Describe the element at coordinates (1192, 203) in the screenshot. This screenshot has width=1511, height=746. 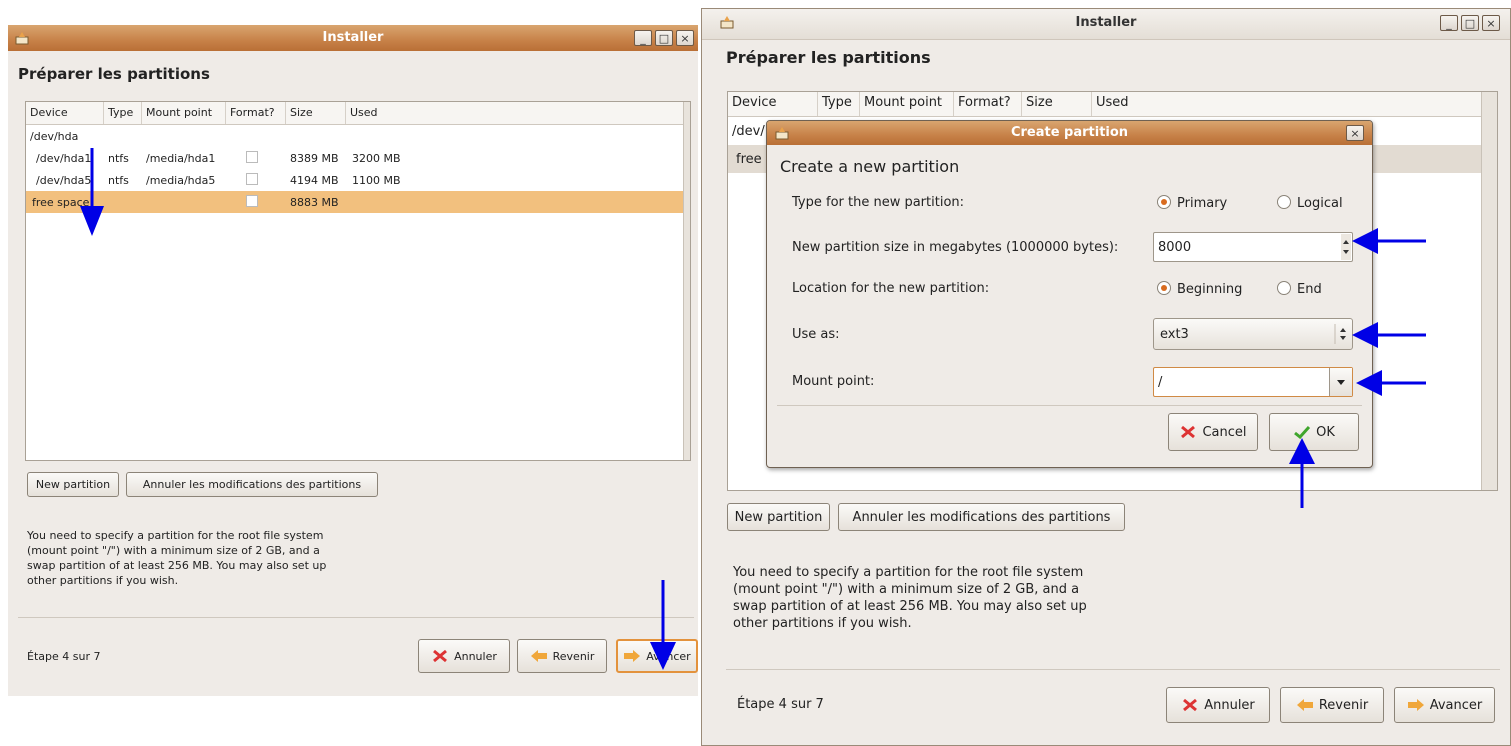
I see `type-primary-radio: Primary` at that location.